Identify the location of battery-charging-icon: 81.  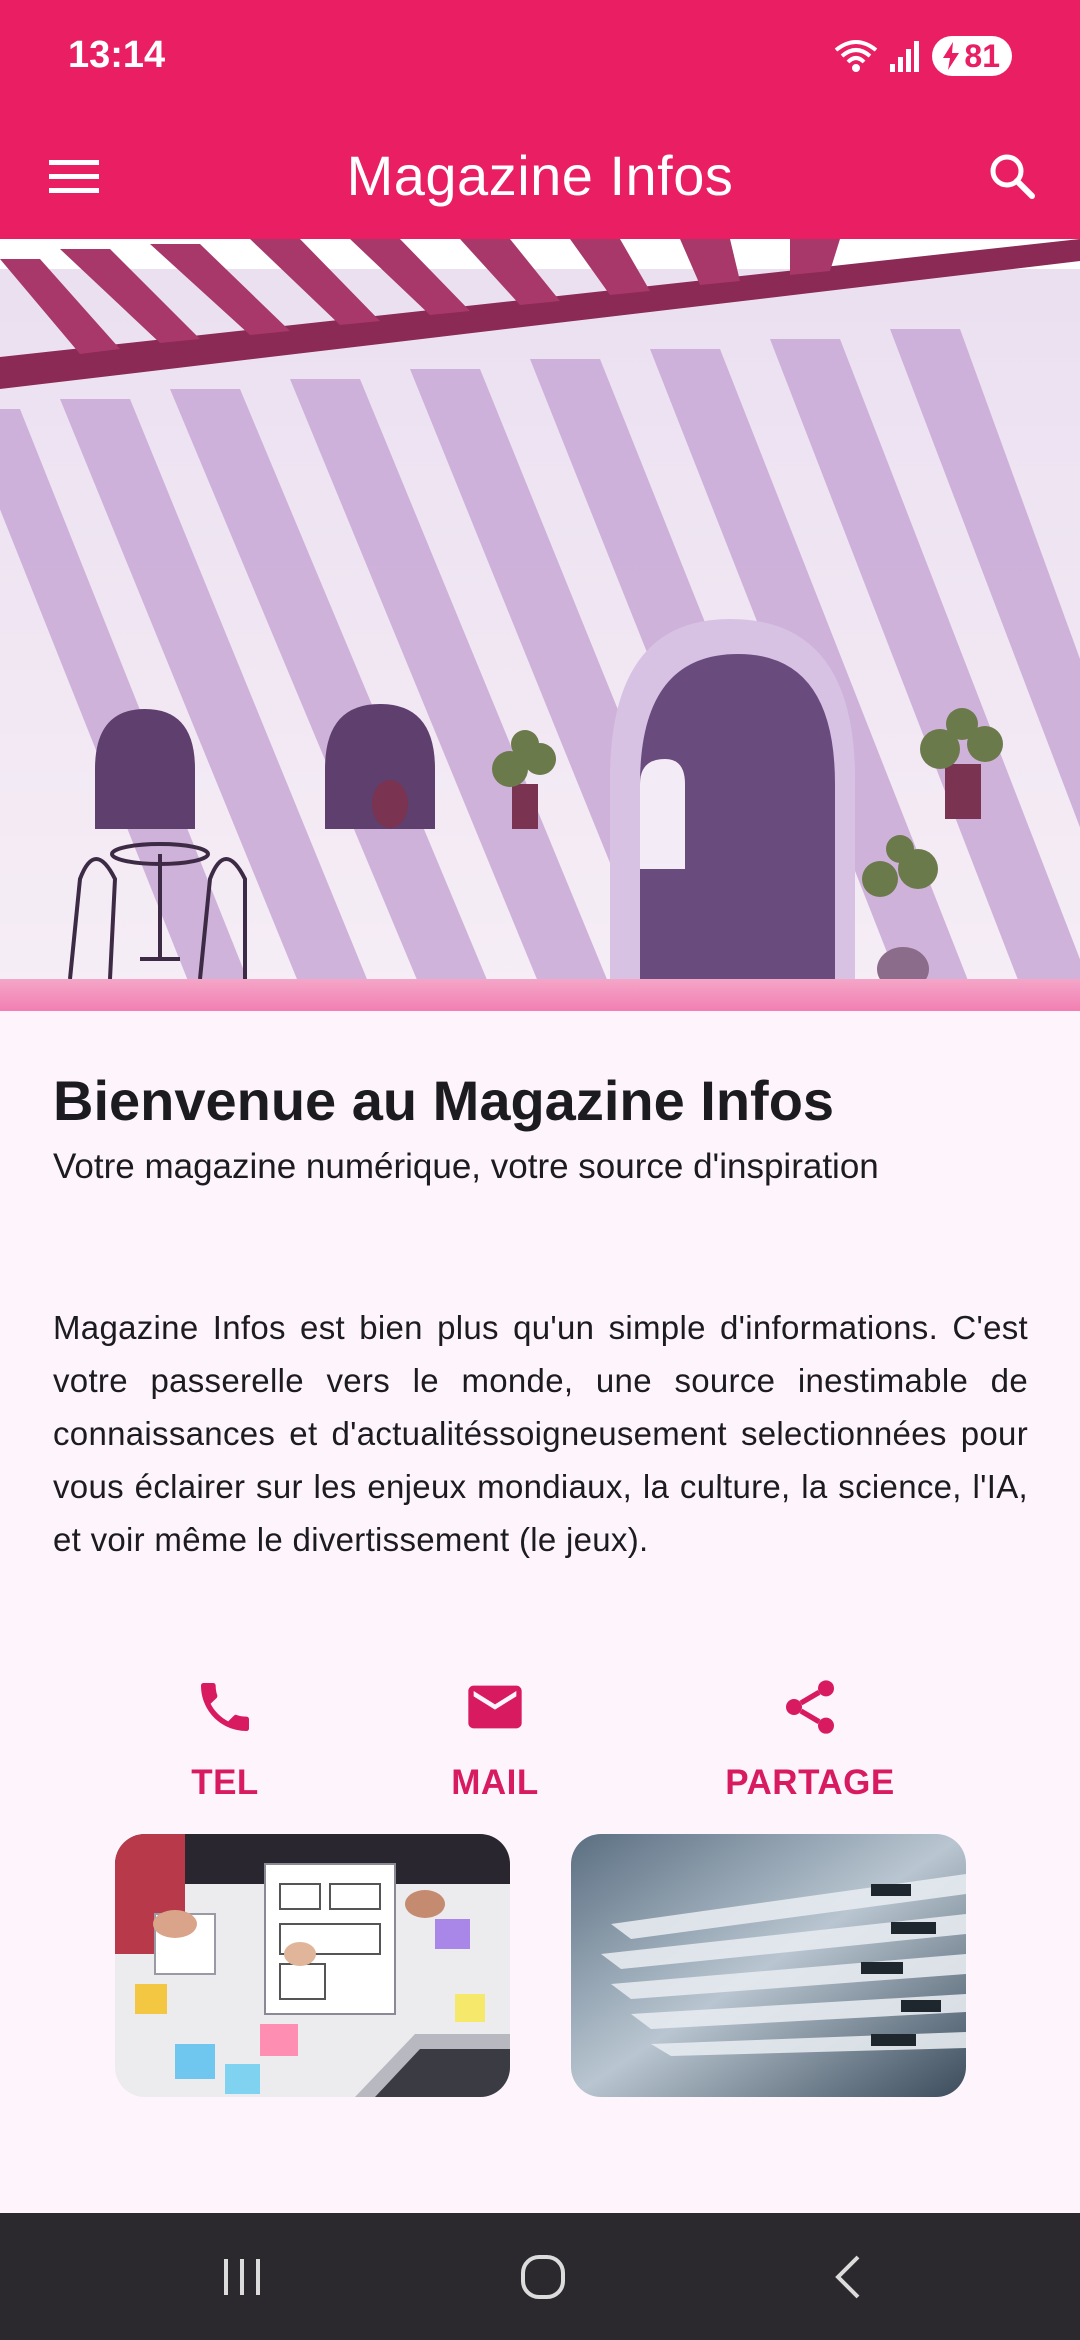
(972, 56).